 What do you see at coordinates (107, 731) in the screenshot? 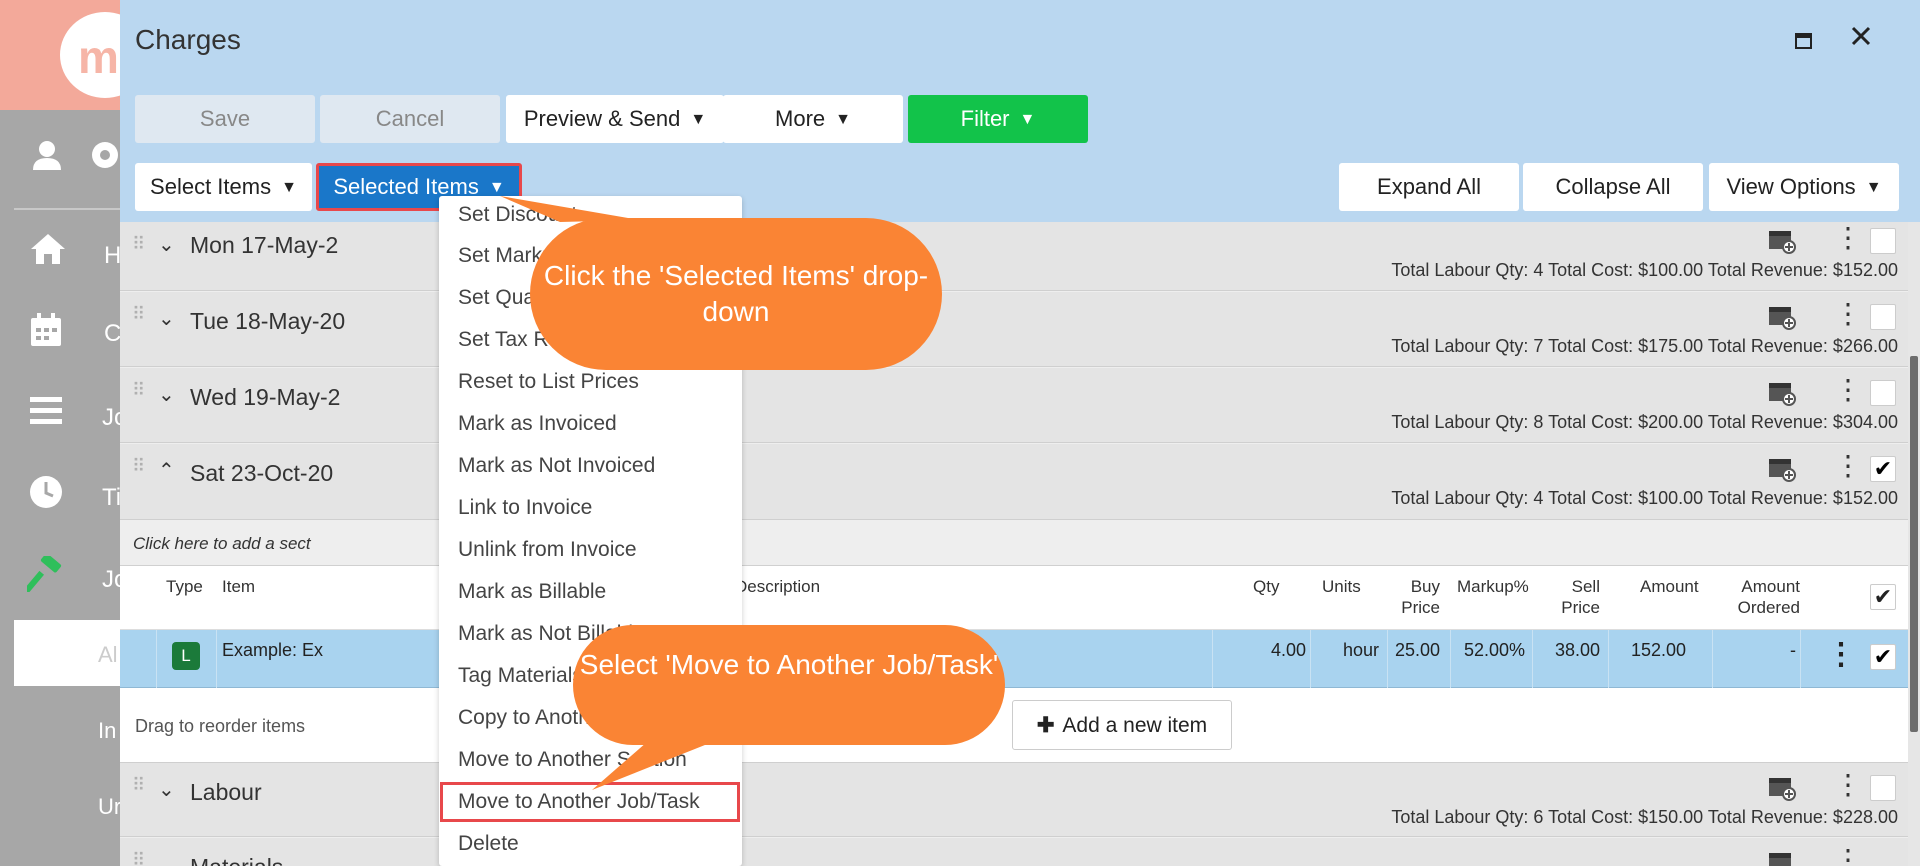
I see `sidebar-sub-item: In` at bounding box center [107, 731].